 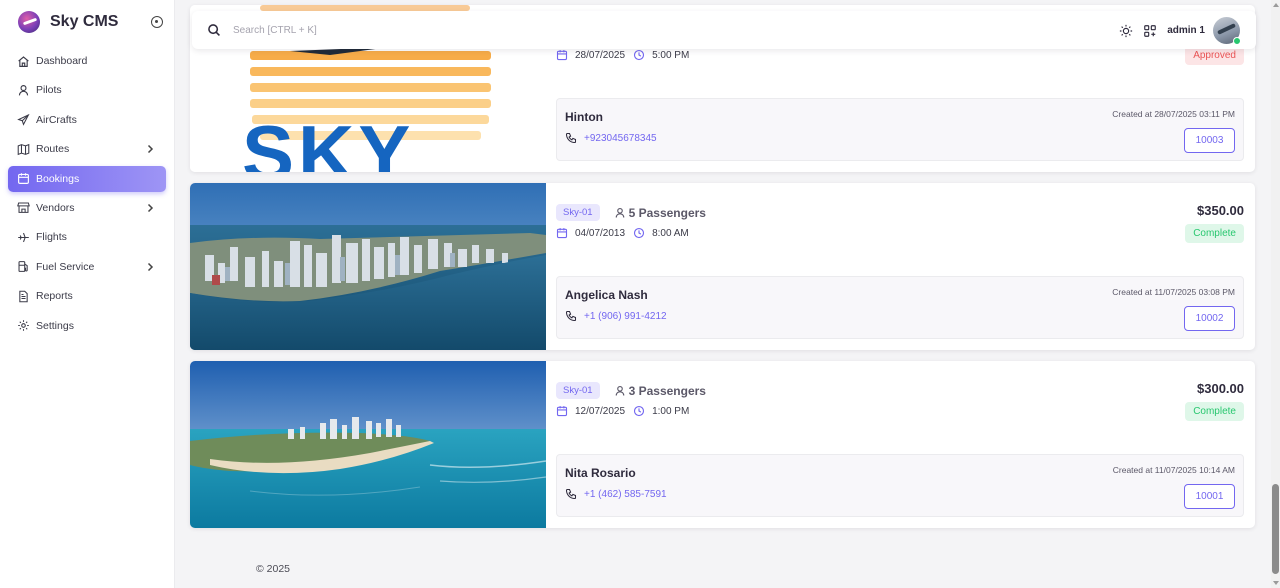 What do you see at coordinates (273, 569) in the screenshot?
I see `footer-copyright: © 2025` at bounding box center [273, 569].